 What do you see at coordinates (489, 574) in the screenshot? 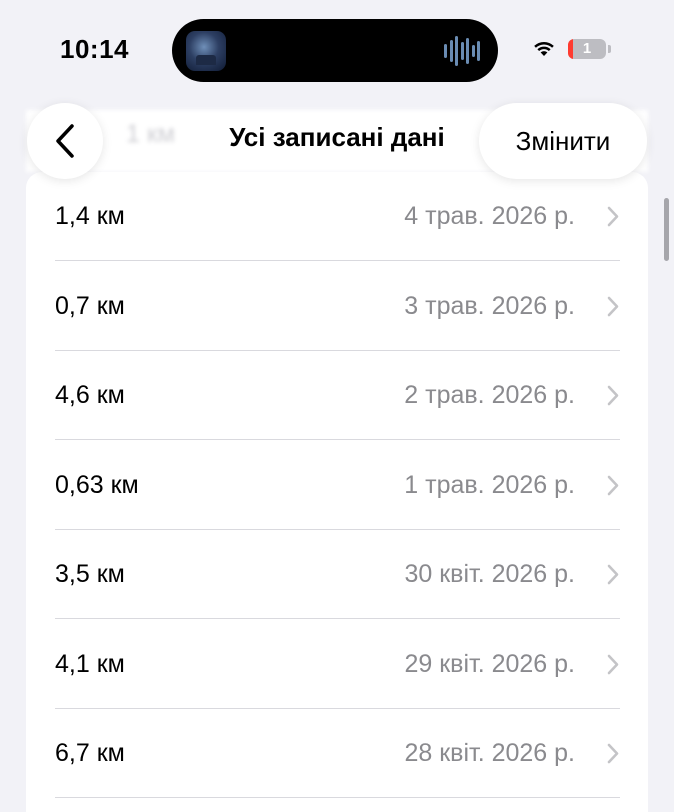
I see `record-date: 30 квіт. 2026 р.` at bounding box center [489, 574].